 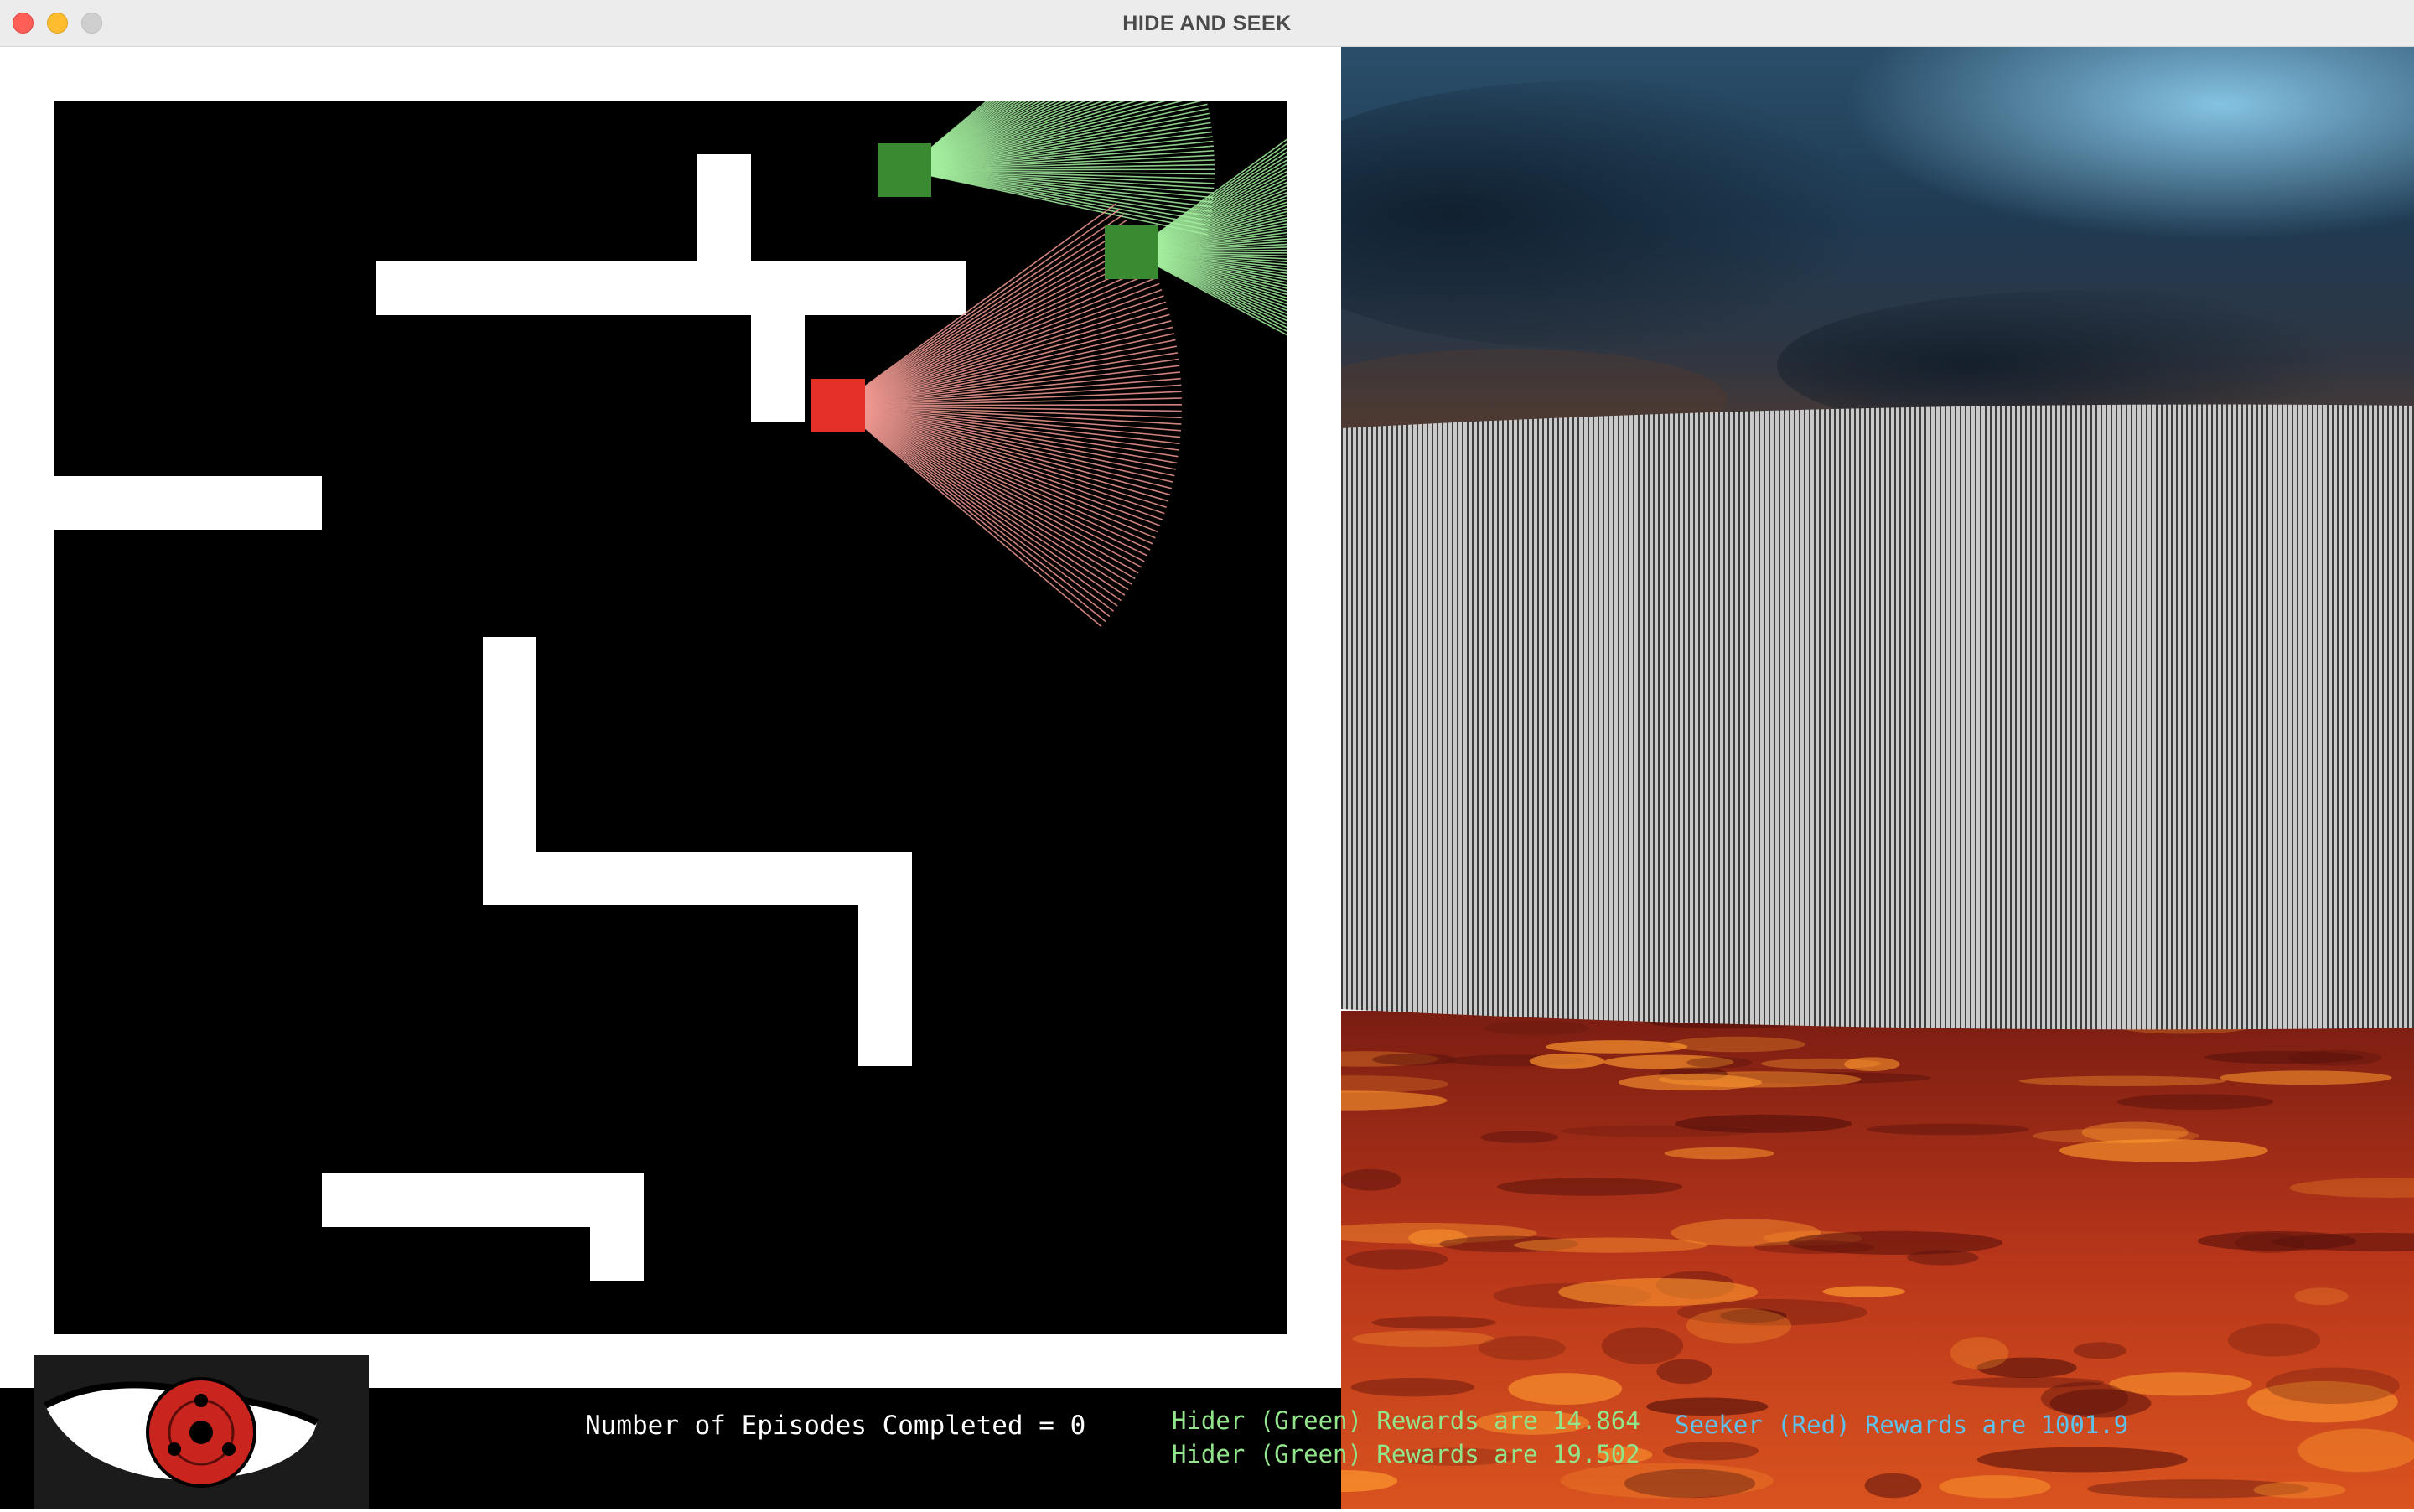 I want to click on logo-panel, so click(x=202, y=1432).